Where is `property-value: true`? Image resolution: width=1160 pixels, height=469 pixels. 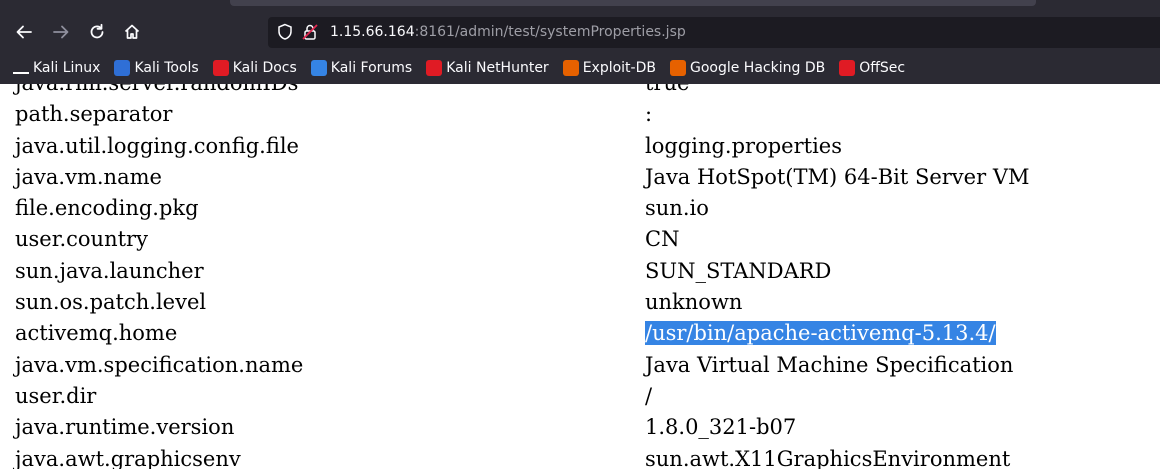 property-value: true is located at coordinates (902, 91).